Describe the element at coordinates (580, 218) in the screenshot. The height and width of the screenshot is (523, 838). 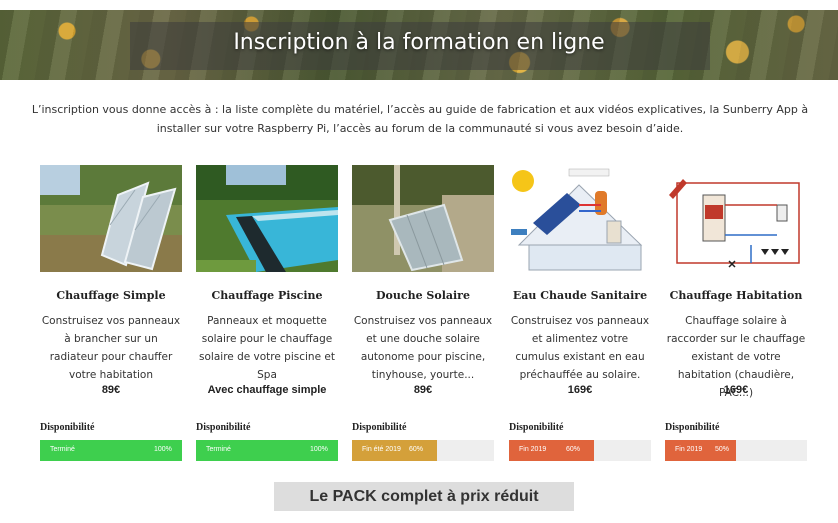
I see `product-image-eau-chaude-sanitaire` at that location.